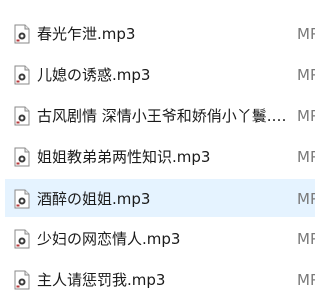 This screenshot has width=320, height=301. Describe the element at coordinates (86, 34) in the screenshot. I see `file-name: 春光乍泄.mp3` at that location.